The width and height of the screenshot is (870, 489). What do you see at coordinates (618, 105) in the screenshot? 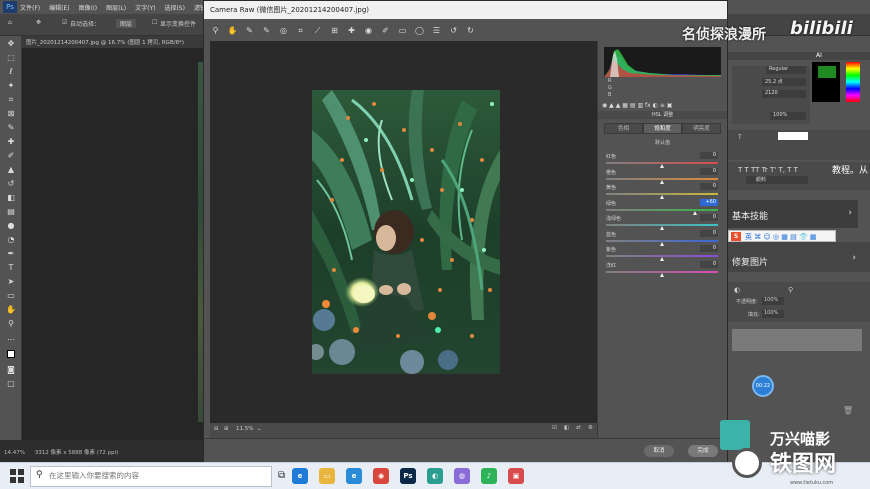
I see `detail-icon: ▲` at bounding box center [618, 105].